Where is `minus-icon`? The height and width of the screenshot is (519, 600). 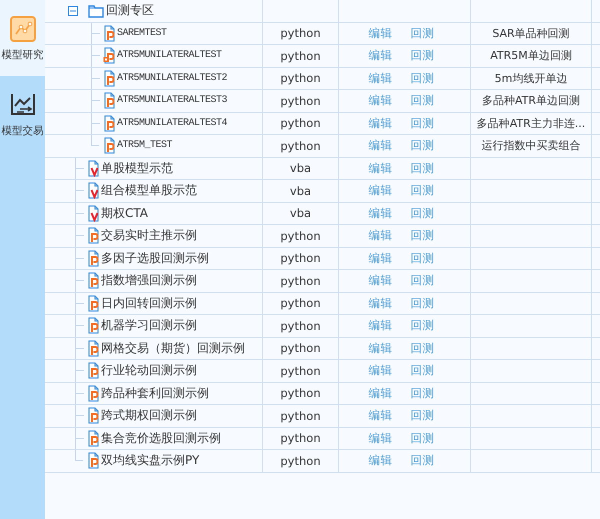 minus-icon is located at coordinates (73, 11).